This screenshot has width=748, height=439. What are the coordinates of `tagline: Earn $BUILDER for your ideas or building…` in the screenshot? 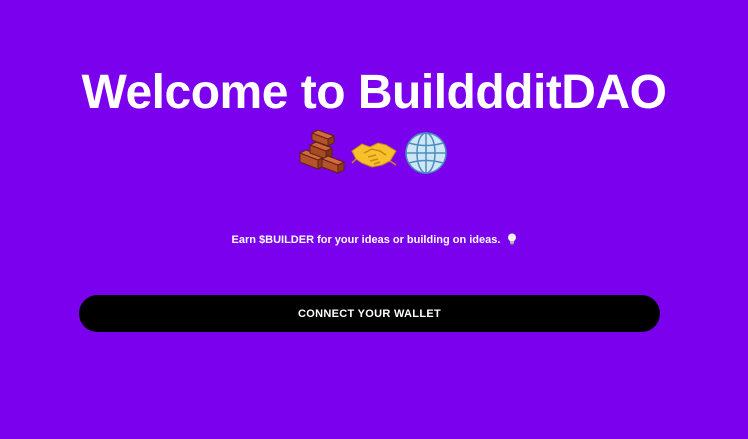 It's located at (374, 240).